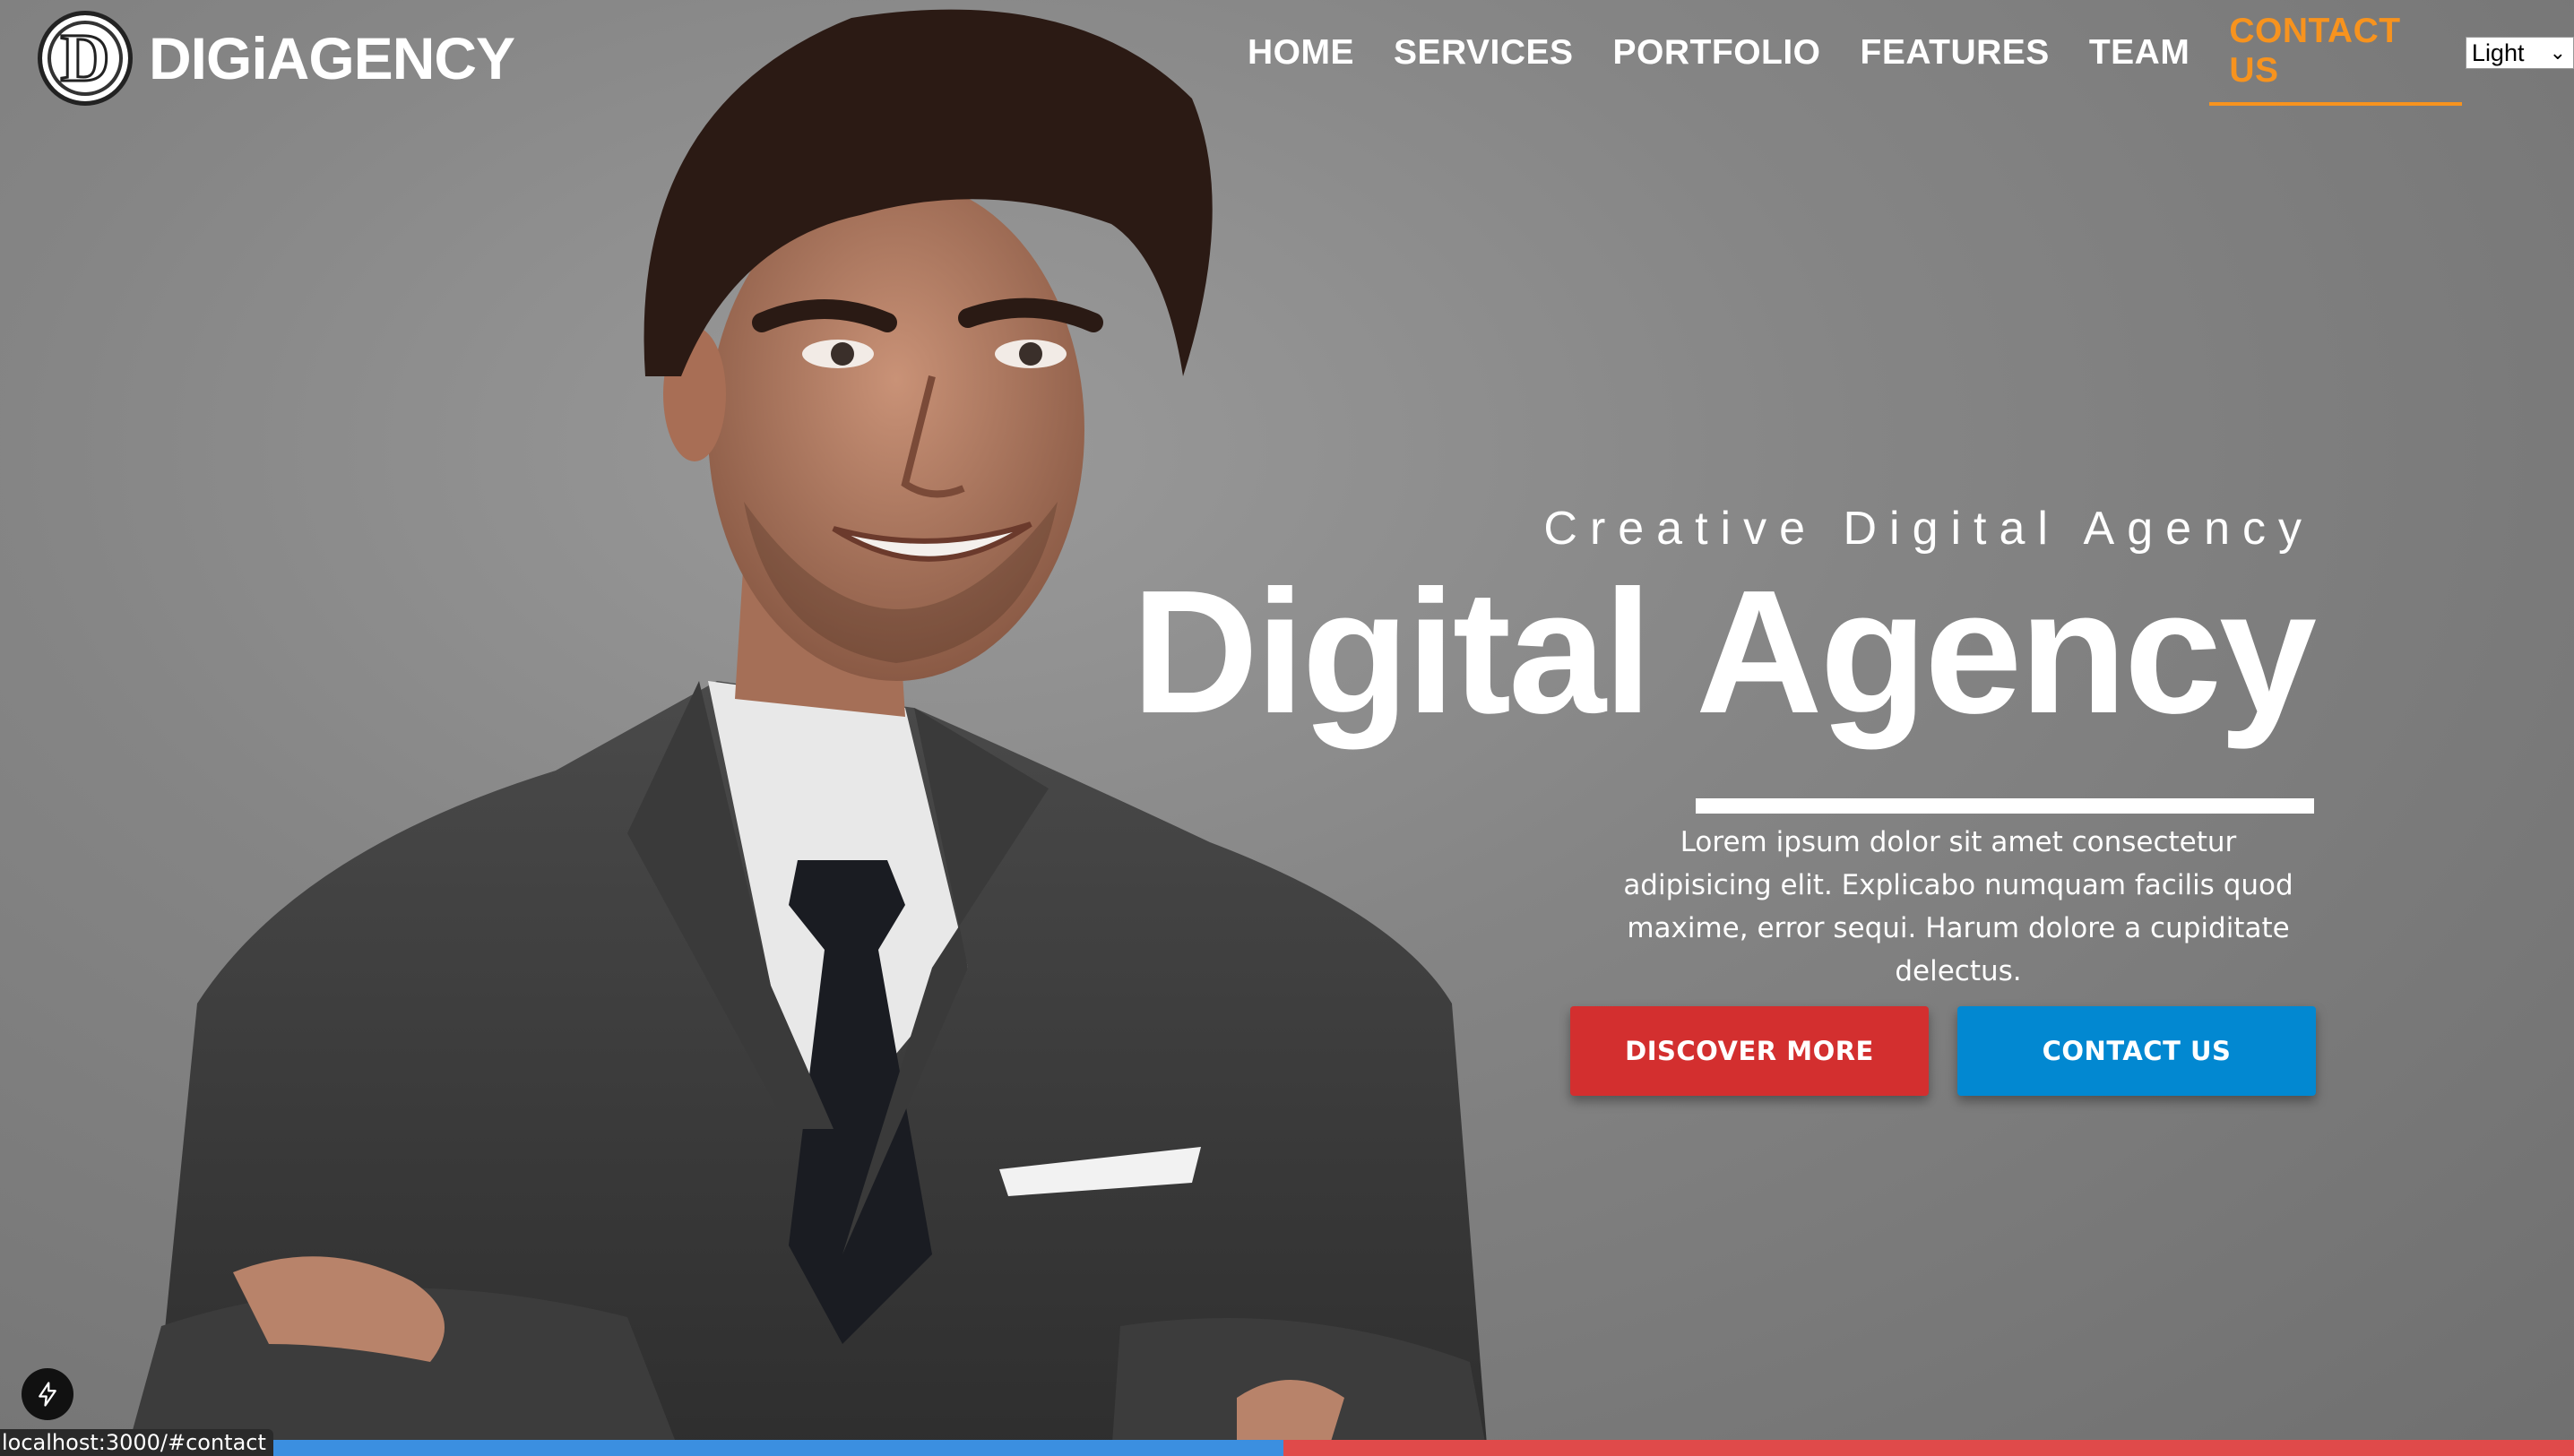  Describe the element at coordinates (1928, 1448) in the screenshot. I see `section-bar-red` at that location.